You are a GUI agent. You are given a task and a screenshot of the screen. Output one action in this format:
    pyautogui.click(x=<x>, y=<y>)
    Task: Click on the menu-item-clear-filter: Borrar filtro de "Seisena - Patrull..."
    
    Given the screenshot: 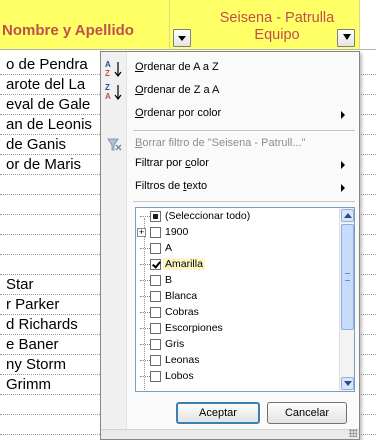 What is the action you would take?
    pyautogui.click(x=230, y=145)
    